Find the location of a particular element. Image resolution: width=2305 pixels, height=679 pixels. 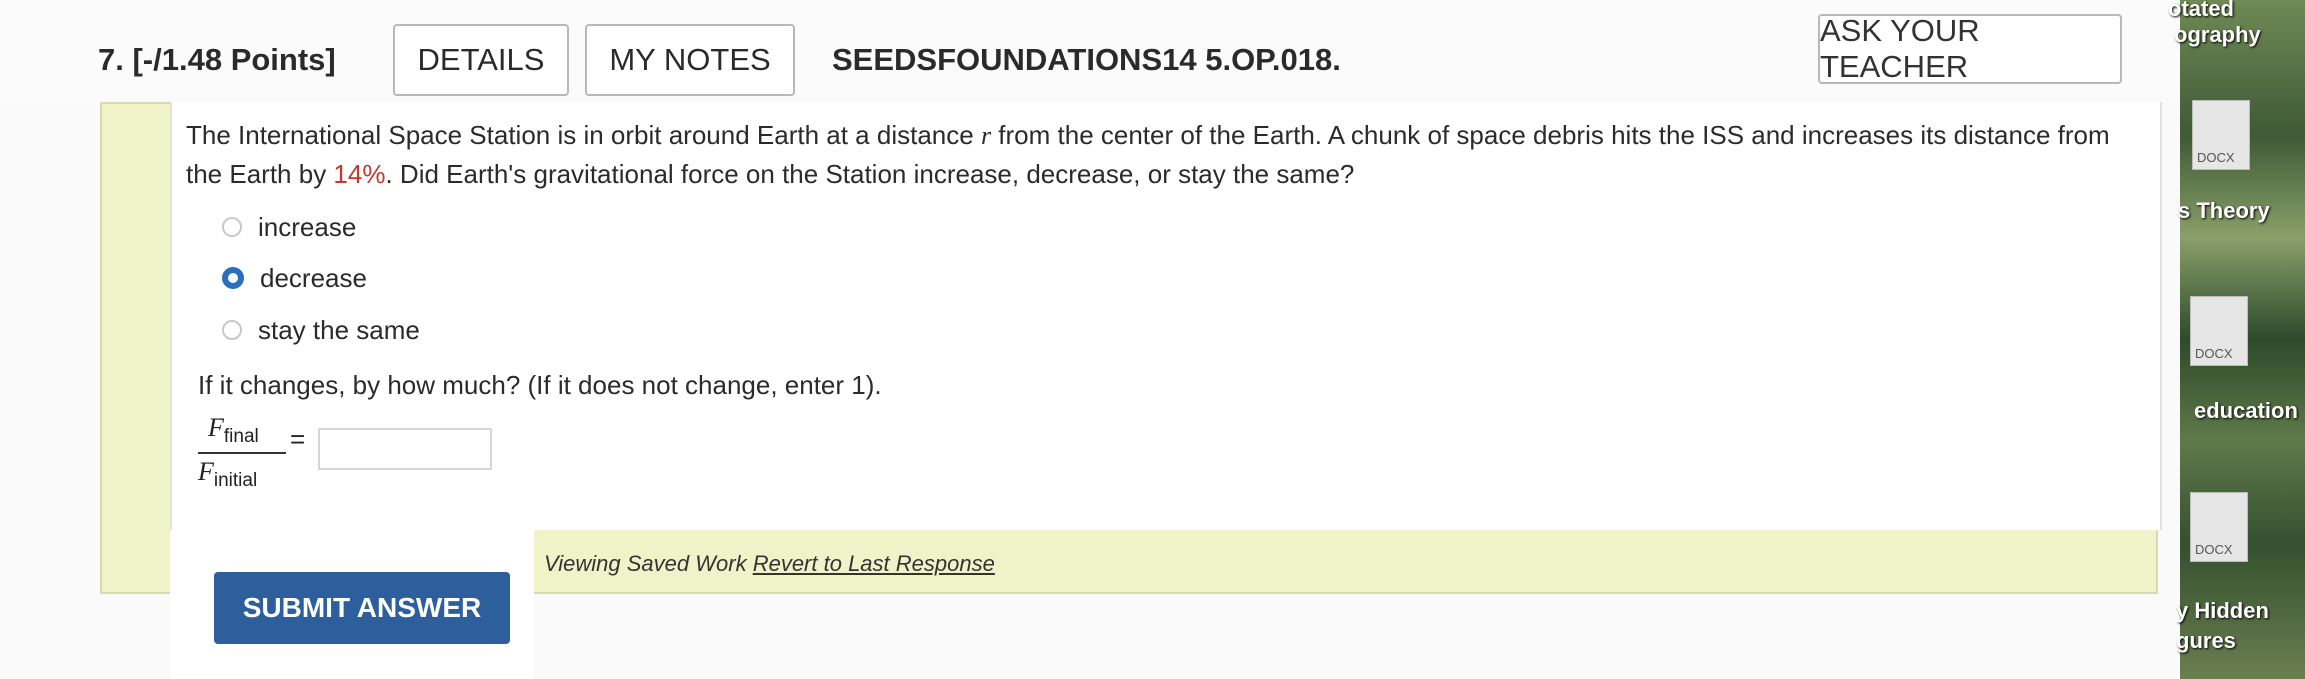

details-label: DETAILS is located at coordinates (481, 59).